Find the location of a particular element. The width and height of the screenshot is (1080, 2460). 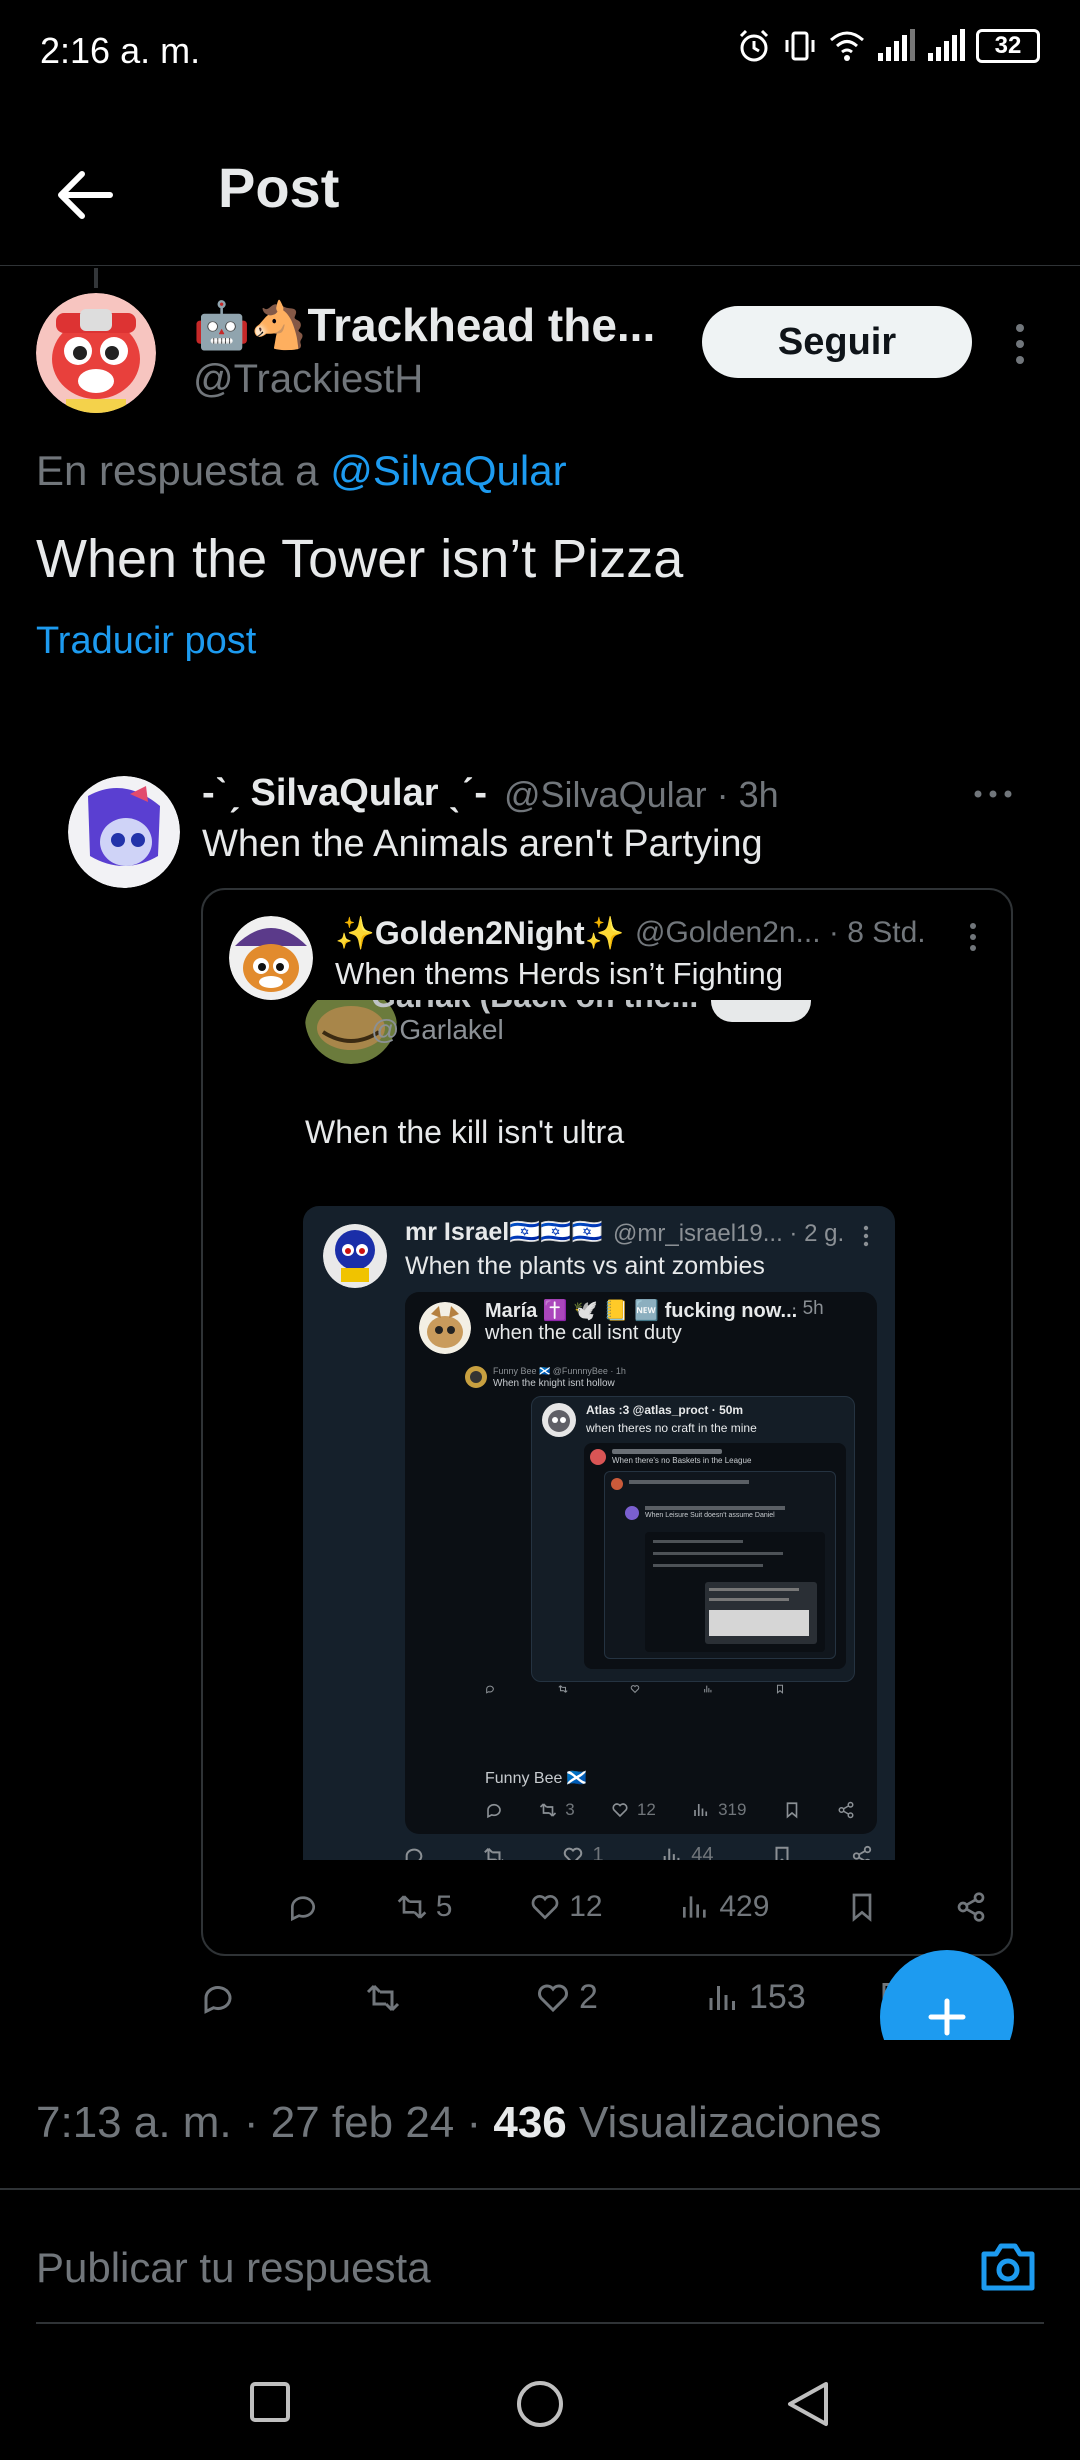

arrow-left-icon is located at coordinates (85, 195).